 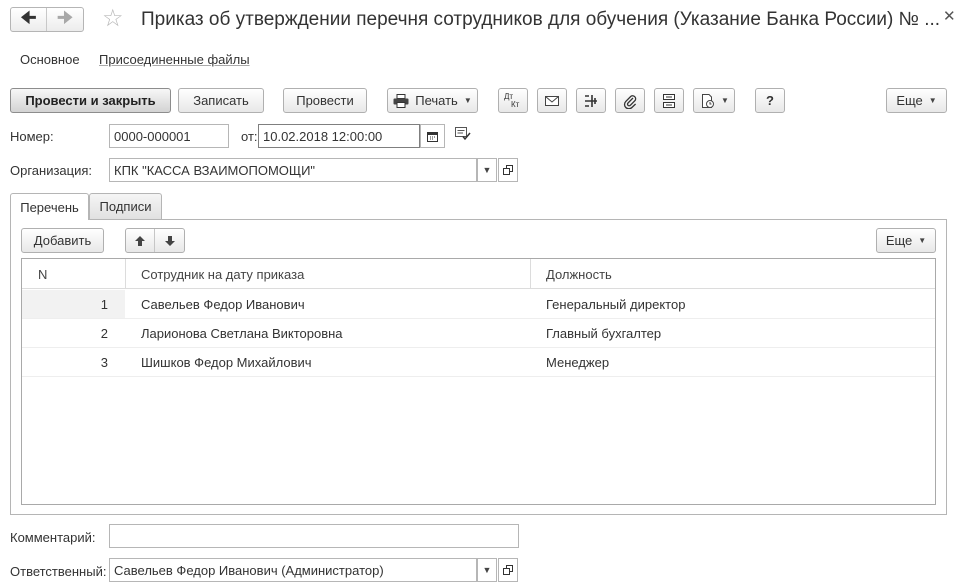 I want to click on organization-label: Организация:, so click(x=51, y=170).